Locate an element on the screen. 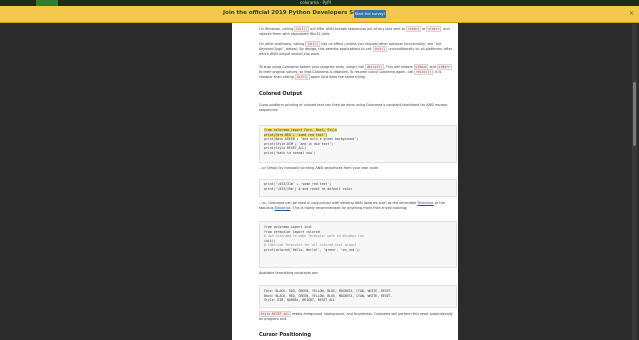 The width and height of the screenshot is (639, 340). text: again (but does the same thing). is located at coordinates (338, 77).